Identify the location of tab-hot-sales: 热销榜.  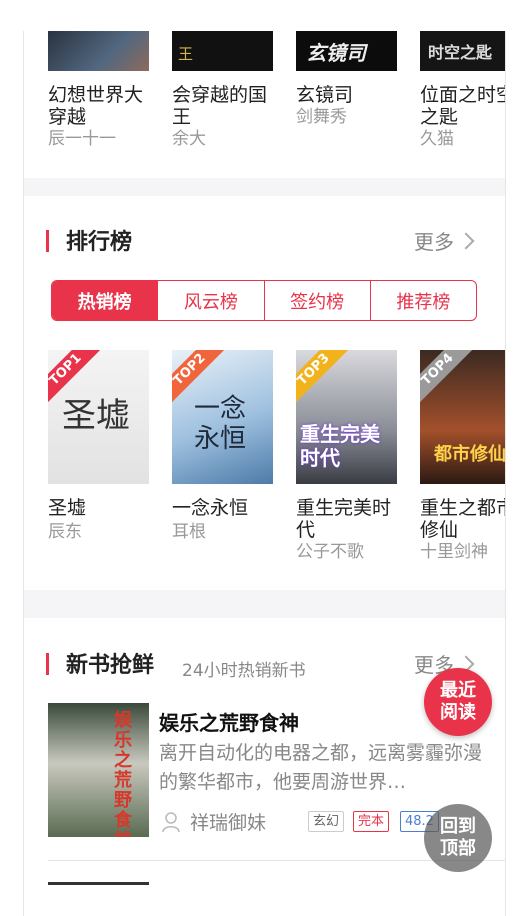
(105, 300).